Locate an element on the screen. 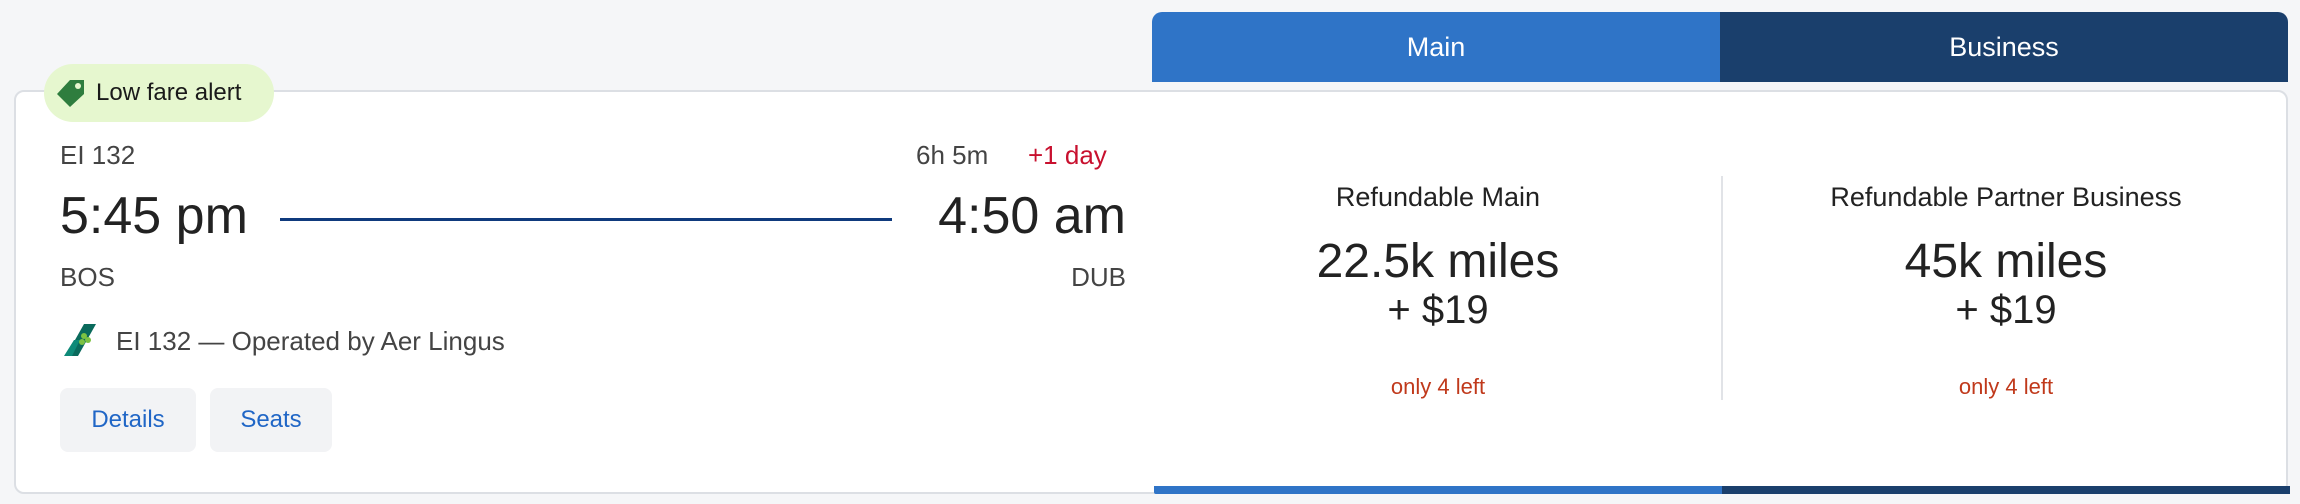 This screenshot has height=504, width=2300. fare-miles: 45k miles is located at coordinates (2006, 261).